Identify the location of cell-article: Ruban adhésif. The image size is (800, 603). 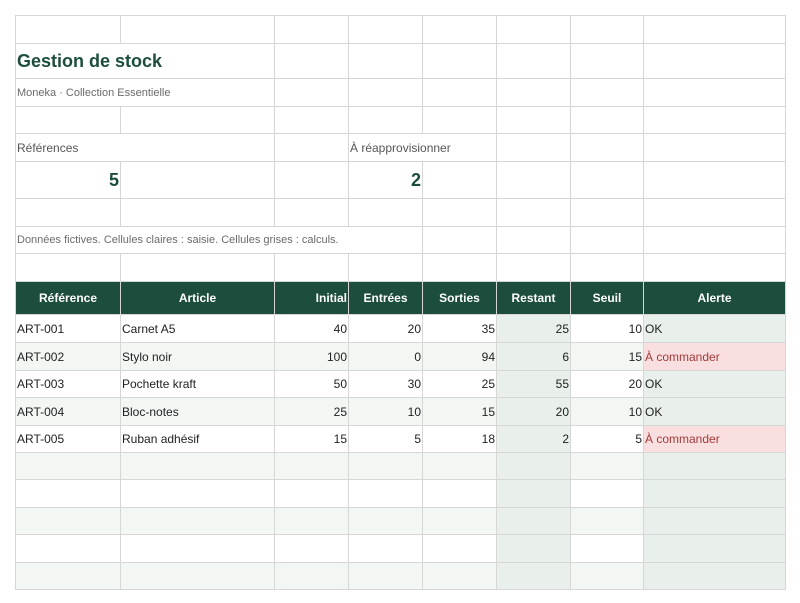
(197, 439).